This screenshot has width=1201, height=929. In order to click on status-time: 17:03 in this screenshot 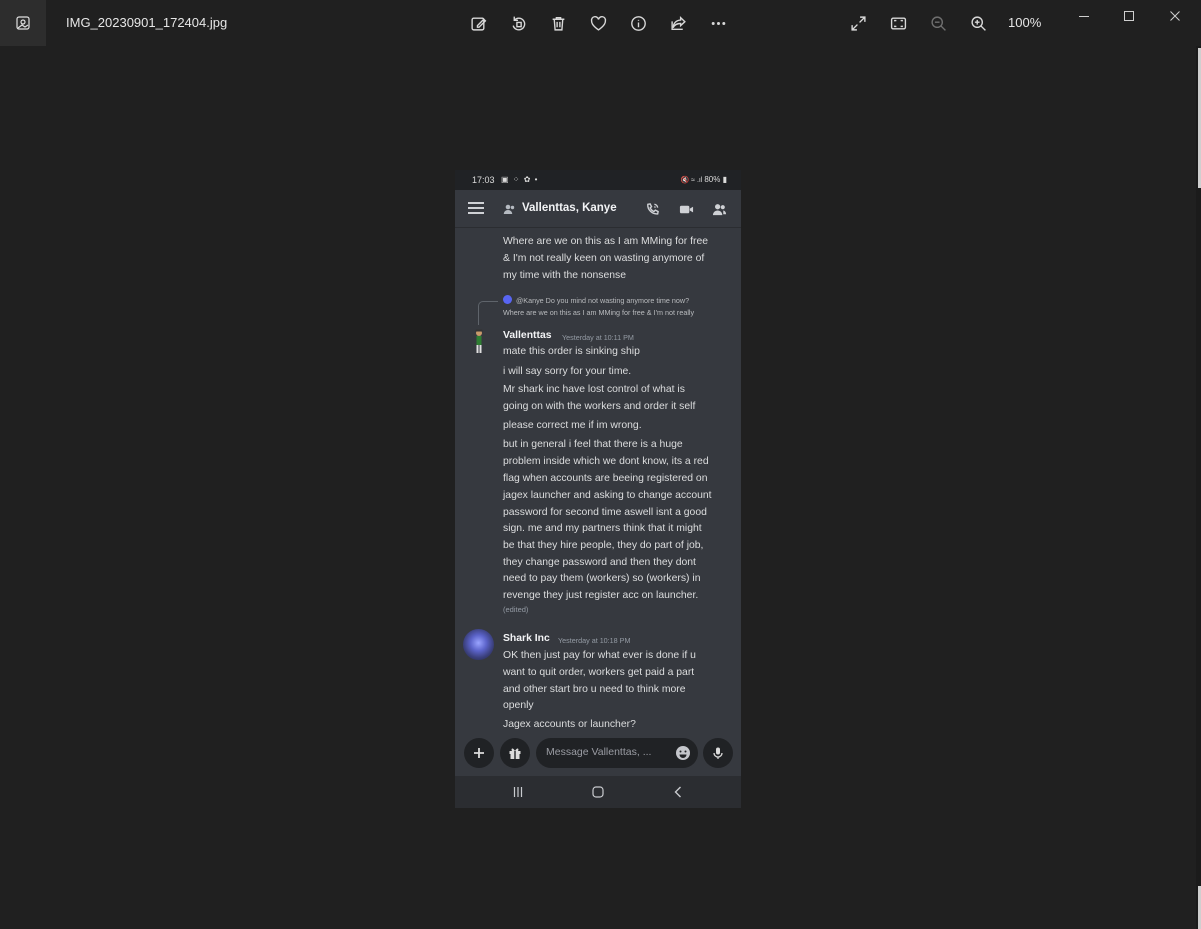, I will do `click(483, 180)`.